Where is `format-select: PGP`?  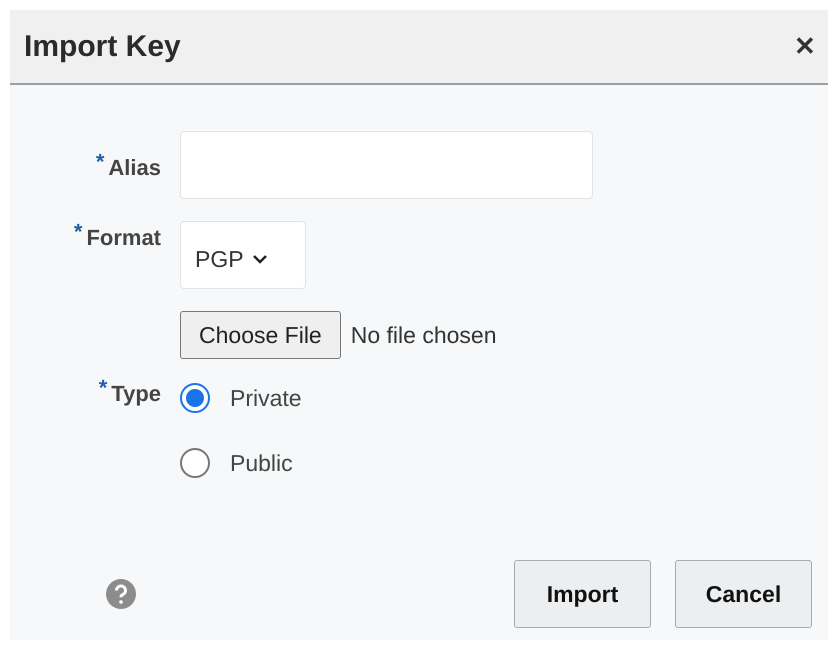
format-select: PGP is located at coordinates (243, 255).